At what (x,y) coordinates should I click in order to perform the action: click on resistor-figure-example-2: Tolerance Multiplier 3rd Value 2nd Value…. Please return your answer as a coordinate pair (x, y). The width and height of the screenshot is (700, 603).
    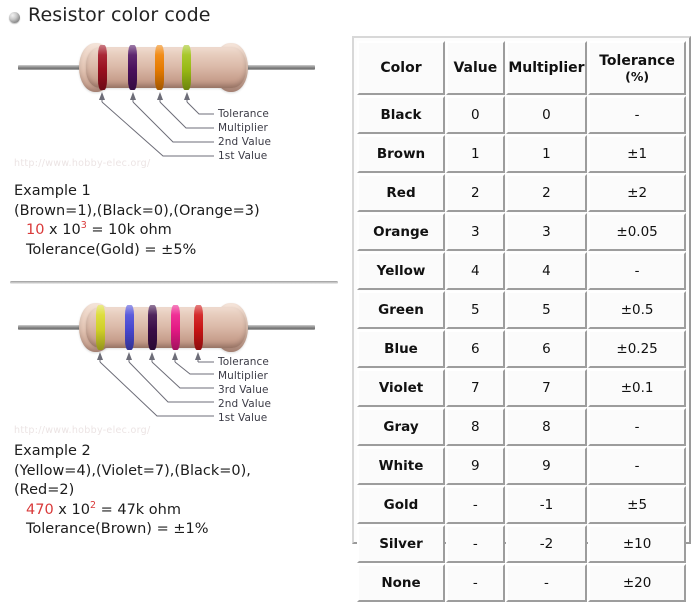
    Looking at the image, I should click on (174, 364).